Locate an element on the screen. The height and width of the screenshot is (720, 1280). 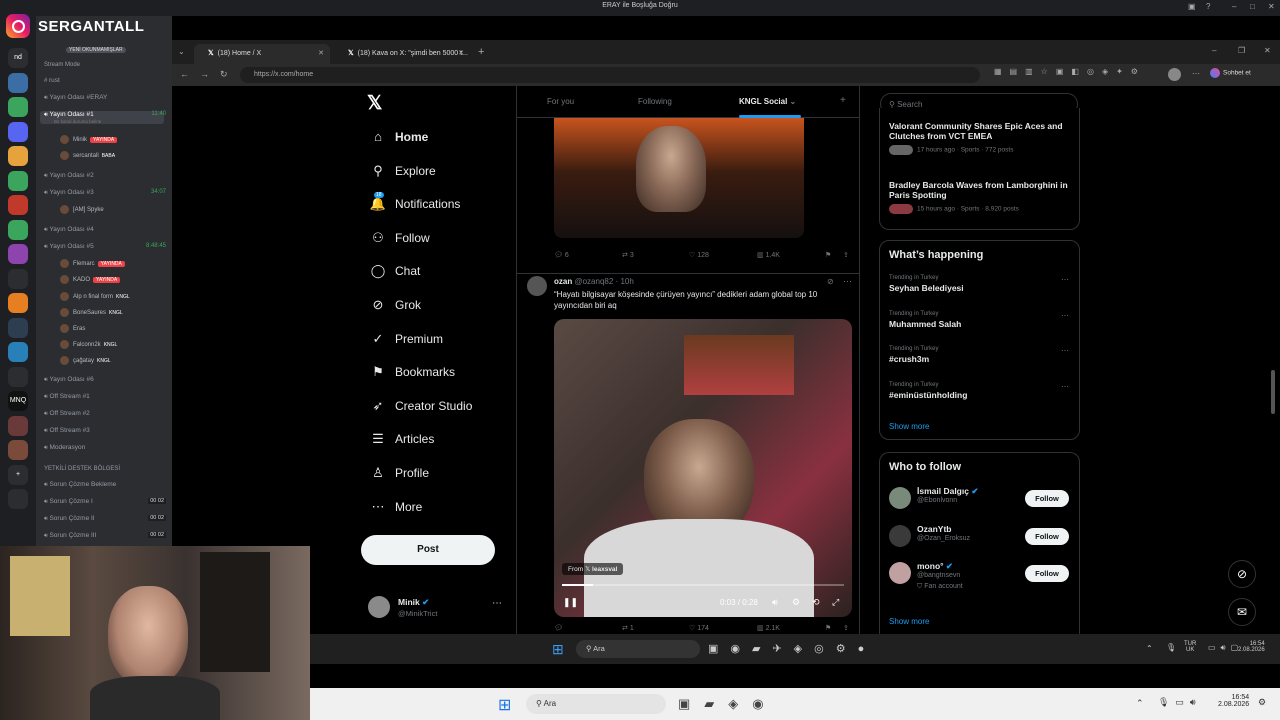
channel-item: 🔊︎ Yayın Odası #6 is located at coordinates (69, 380).